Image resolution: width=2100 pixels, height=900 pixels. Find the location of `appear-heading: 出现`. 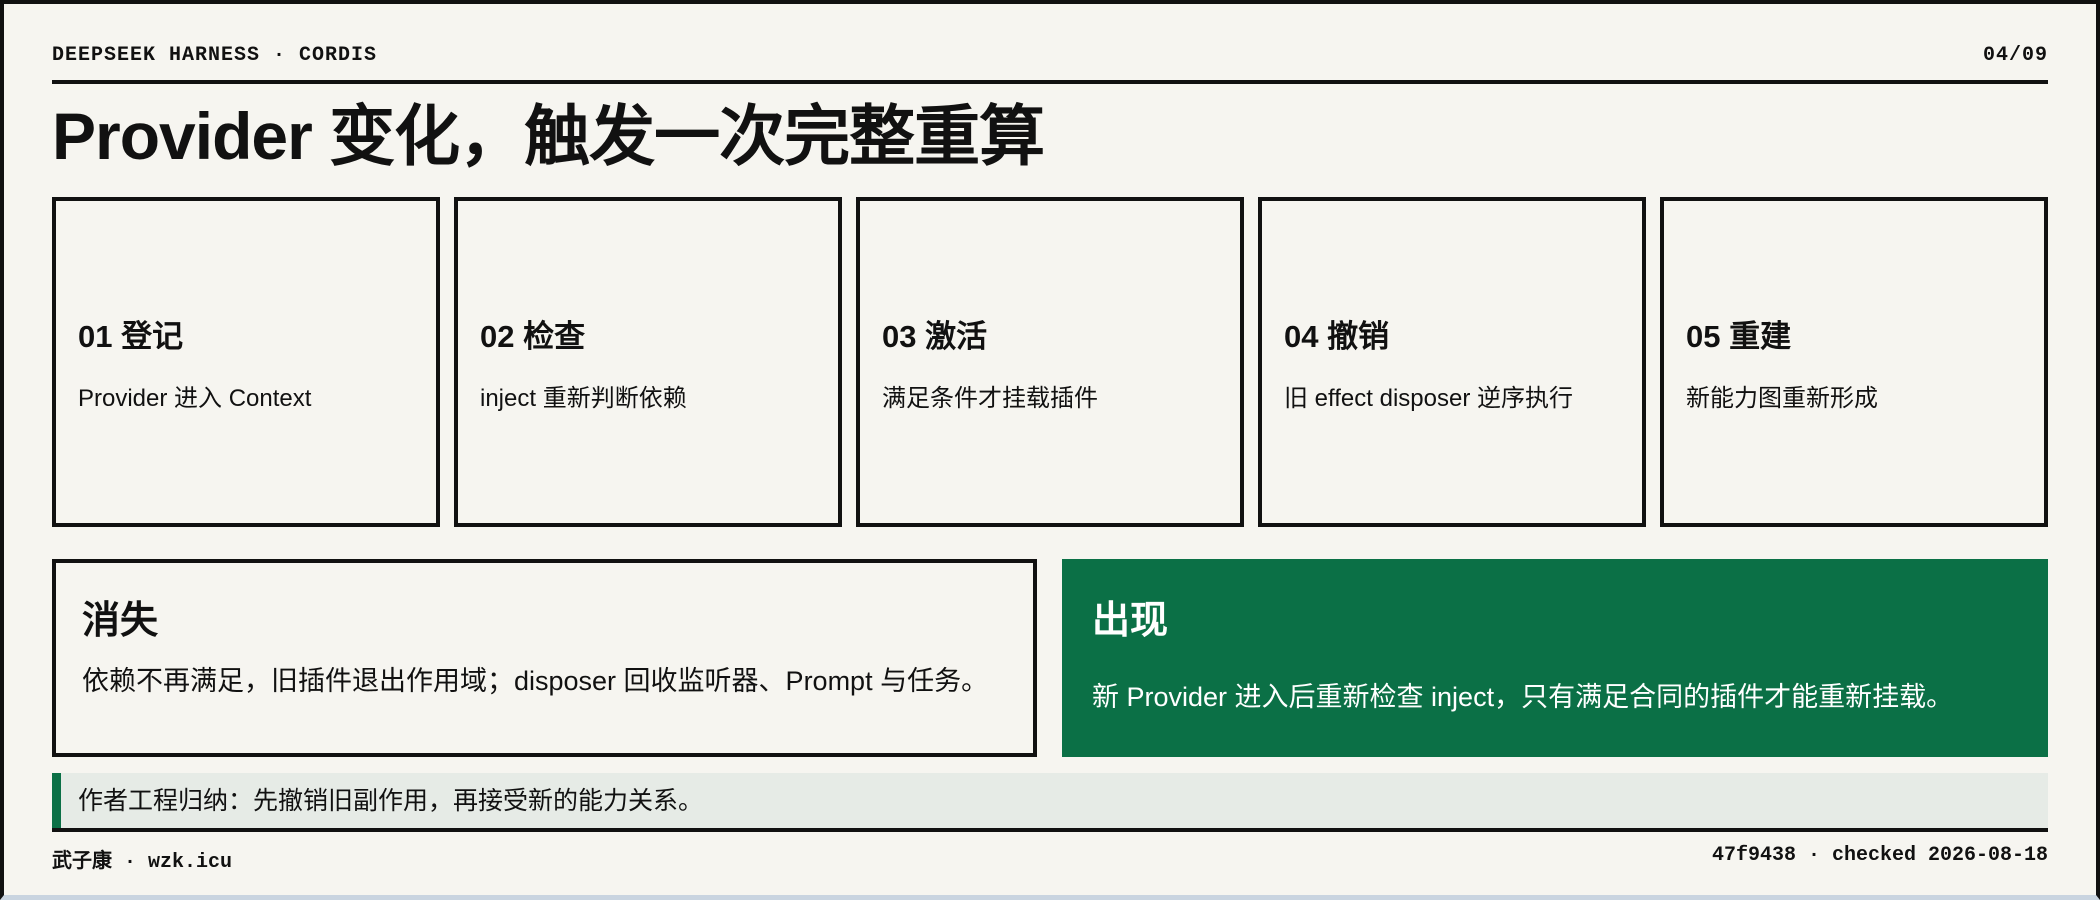

appear-heading: 出现 is located at coordinates (1130, 621).